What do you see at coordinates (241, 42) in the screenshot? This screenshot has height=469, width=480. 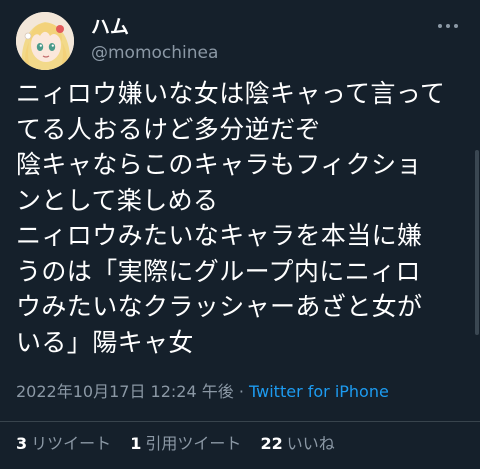 I see `tweet-header: ハム @momochinea` at bounding box center [241, 42].